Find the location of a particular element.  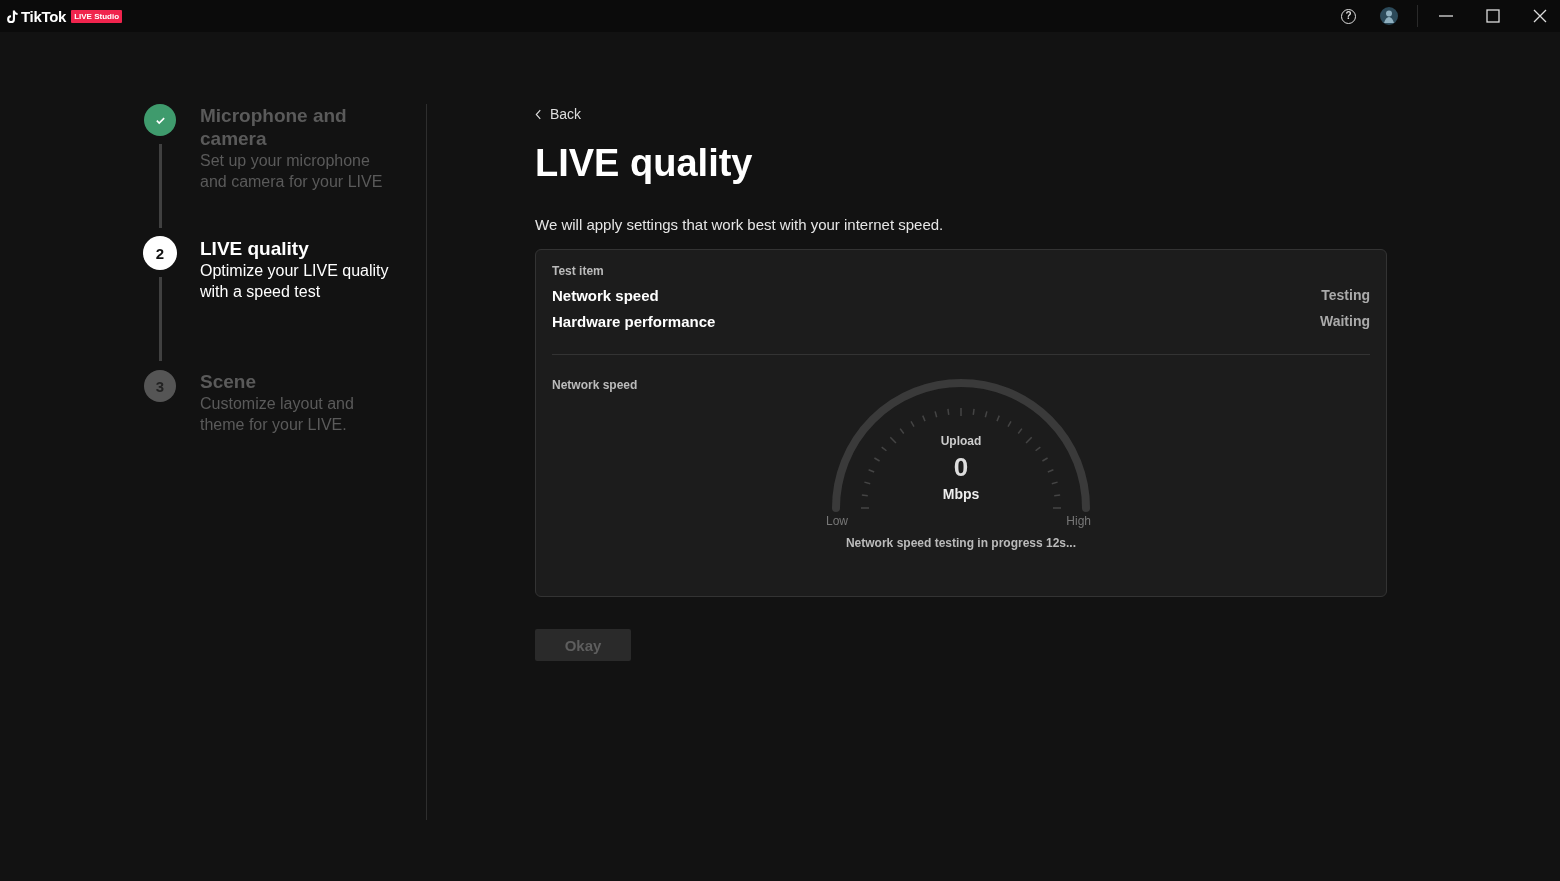

gauge-unit: Mbps is located at coordinates (961, 494).